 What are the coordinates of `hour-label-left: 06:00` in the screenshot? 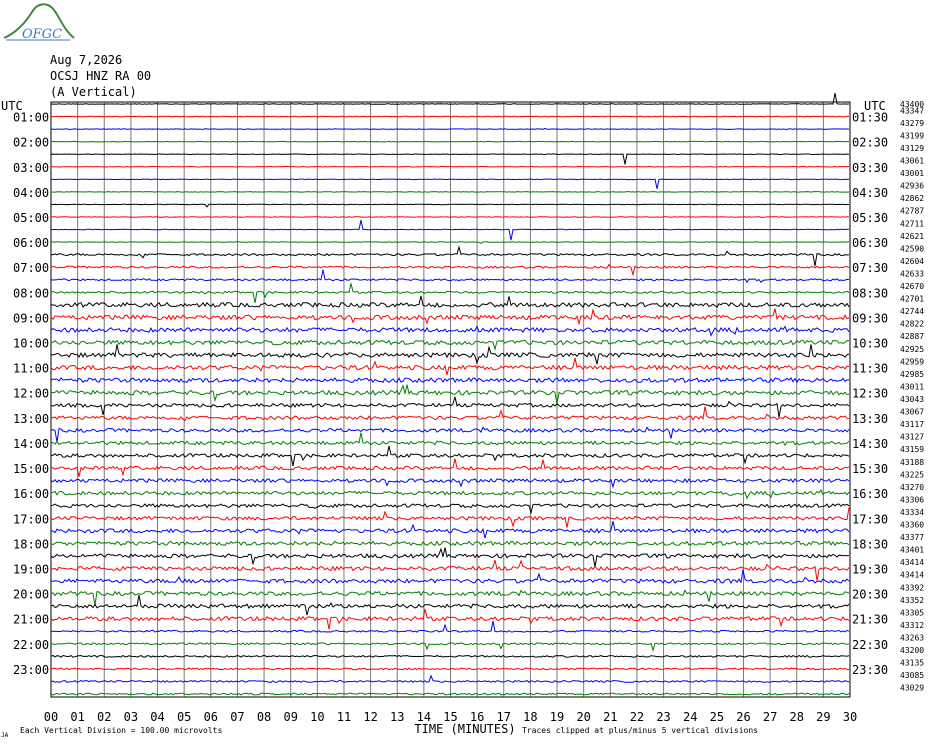 It's located at (31, 243).